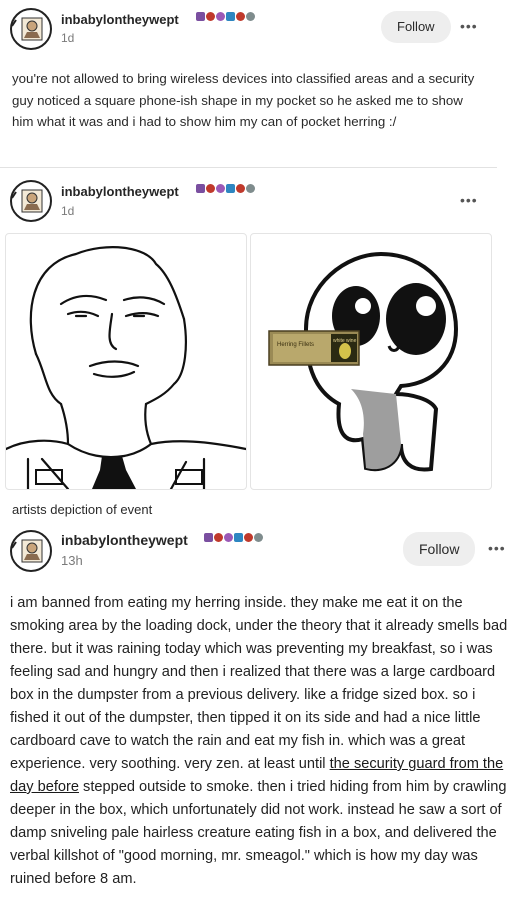  I want to click on post-2-header: inbabylontheywept 1d •••, so click(260, 196).